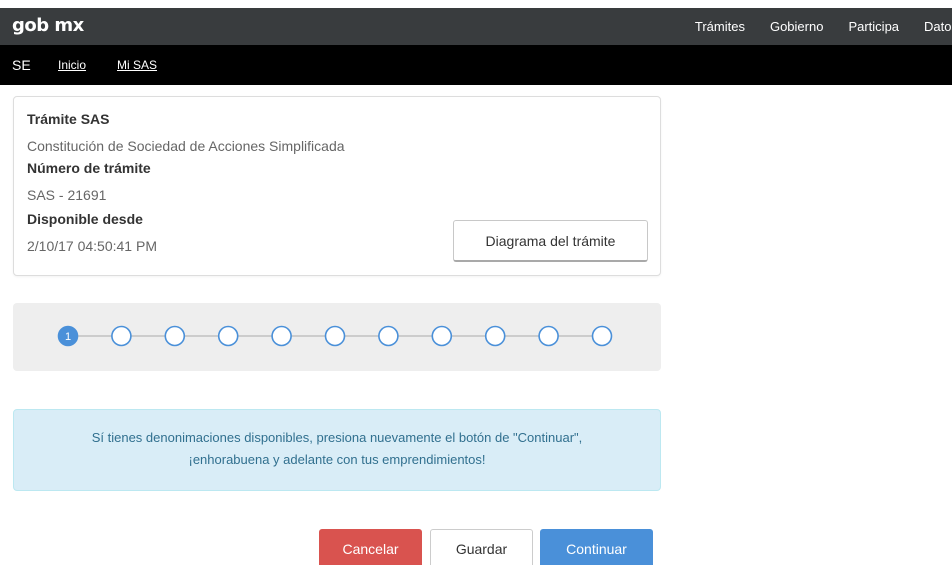 Image resolution: width=952 pixels, height=565 pixels. I want to click on breadcrumb-mi-sas-link: Mi SAS, so click(137, 65).